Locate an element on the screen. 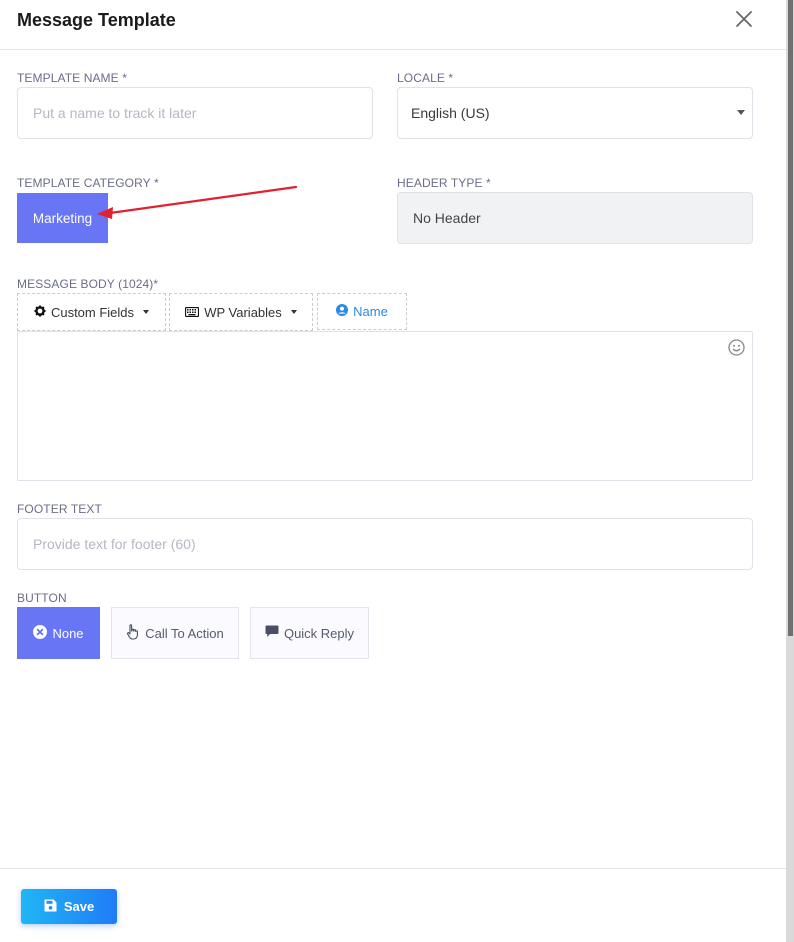  save-button: Save is located at coordinates (69, 906).